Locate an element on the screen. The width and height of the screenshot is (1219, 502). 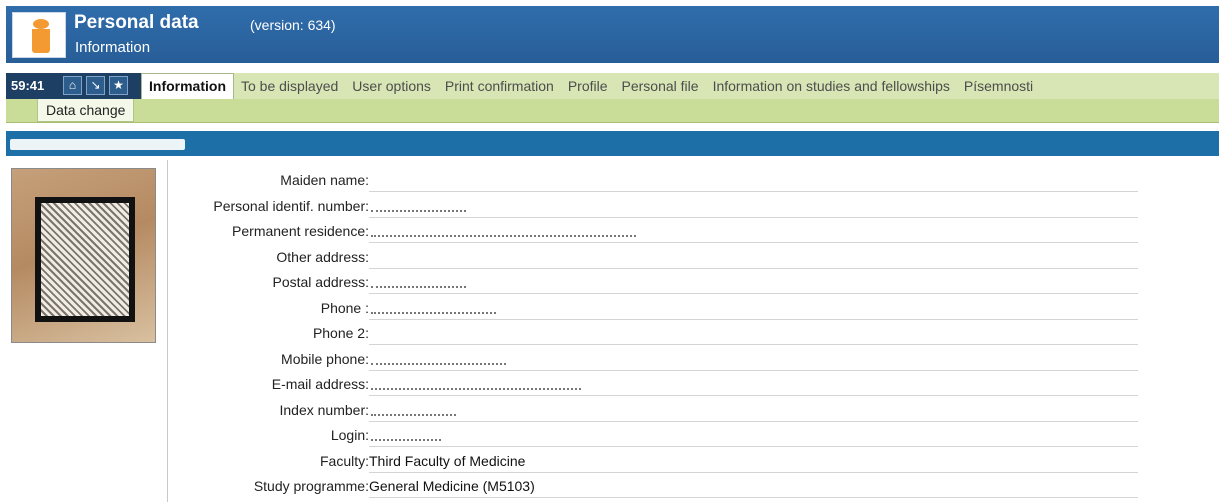
tab-information: Information is located at coordinates (187, 86).